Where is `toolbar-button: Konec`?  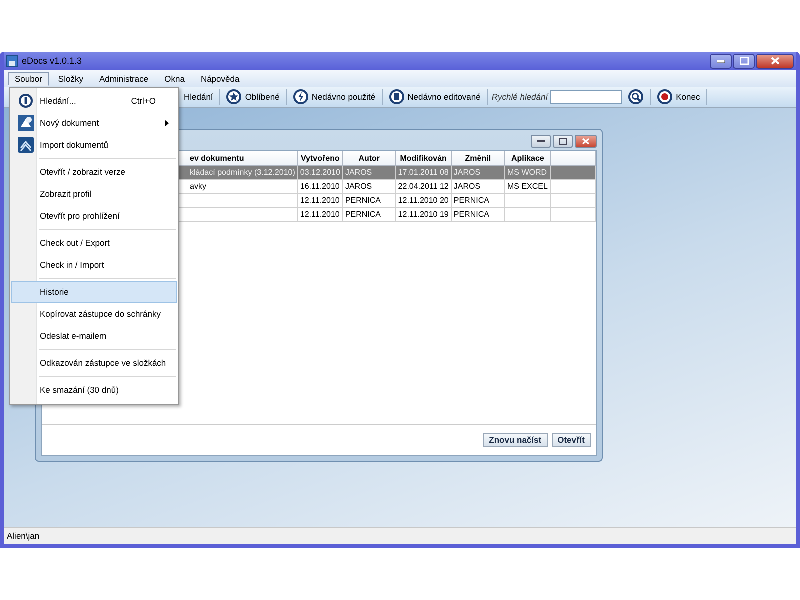 toolbar-button: Konec is located at coordinates (678, 97).